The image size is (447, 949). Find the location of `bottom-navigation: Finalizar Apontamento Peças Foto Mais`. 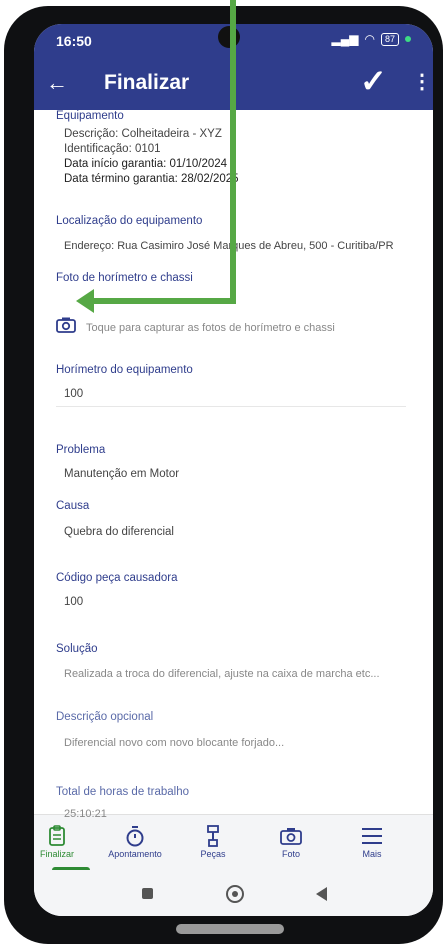

bottom-navigation: Finalizar Apontamento Peças Foto Mais is located at coordinates (233, 844).